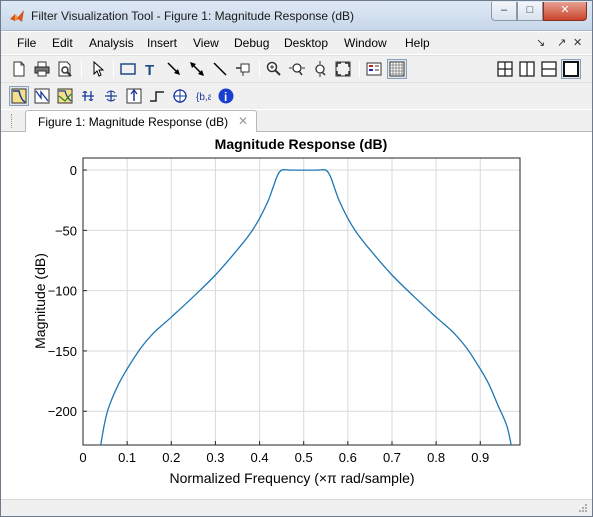 This screenshot has height=517, width=593. What do you see at coordinates (540, 42) in the screenshot?
I see `undock-icon: ↘` at bounding box center [540, 42].